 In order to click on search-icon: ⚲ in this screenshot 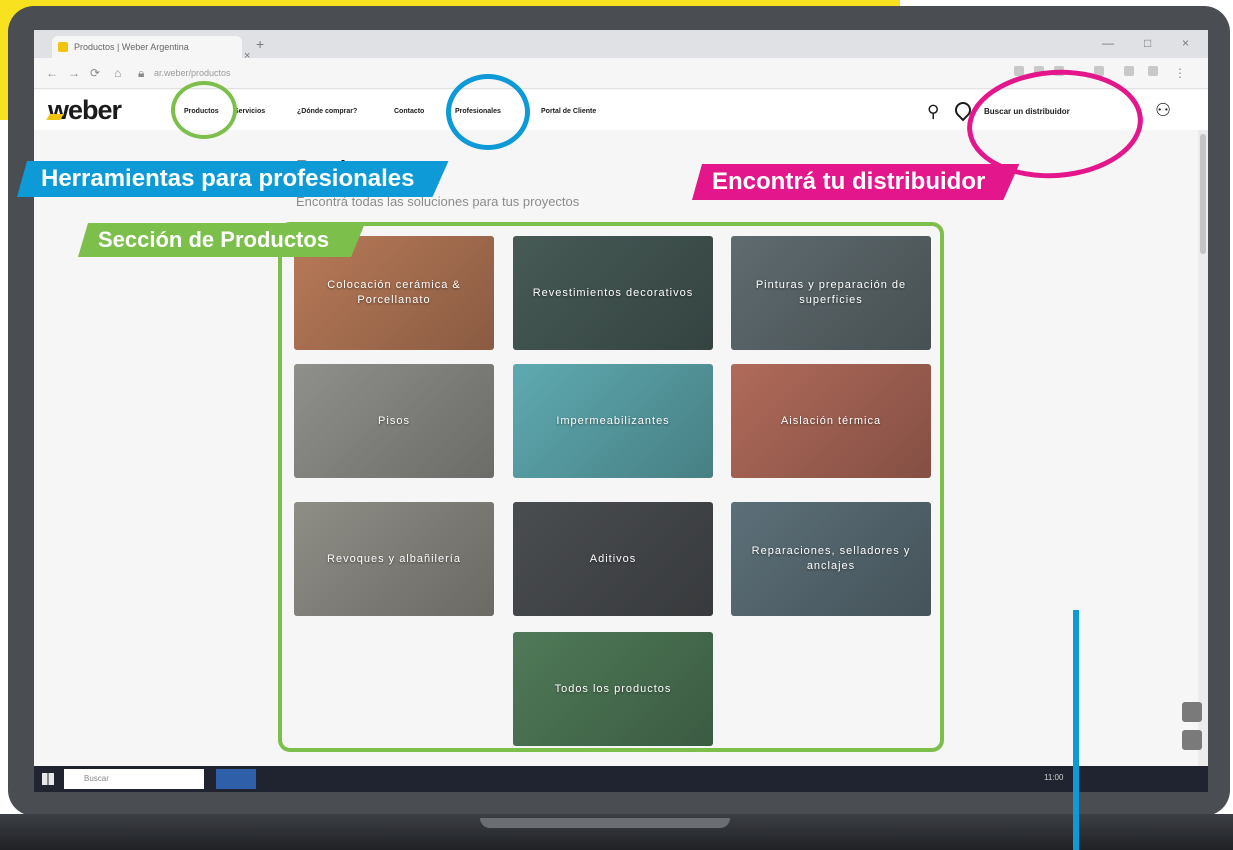, I will do `click(933, 112)`.